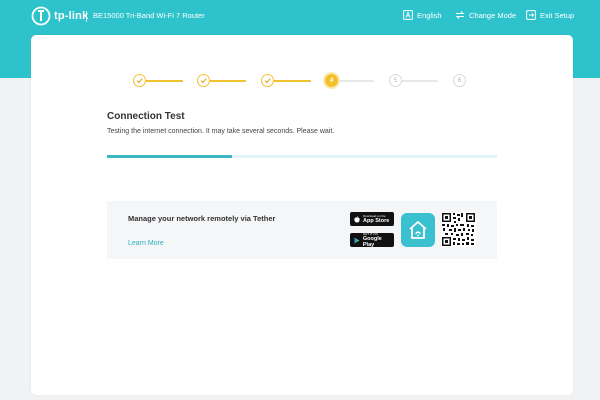 The width and height of the screenshot is (600, 400). What do you see at coordinates (531, 15) in the screenshot?
I see `exit-icon` at bounding box center [531, 15].